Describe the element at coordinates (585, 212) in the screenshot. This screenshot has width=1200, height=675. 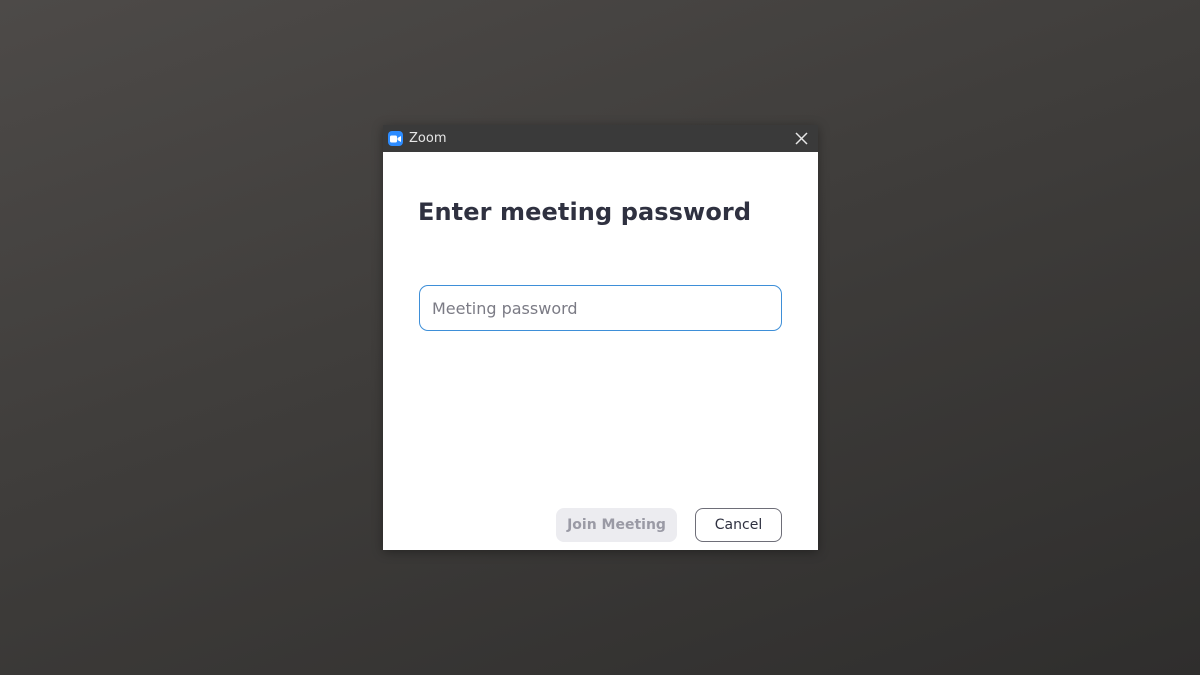
I see `dialog-heading: Enter meeting password` at that location.